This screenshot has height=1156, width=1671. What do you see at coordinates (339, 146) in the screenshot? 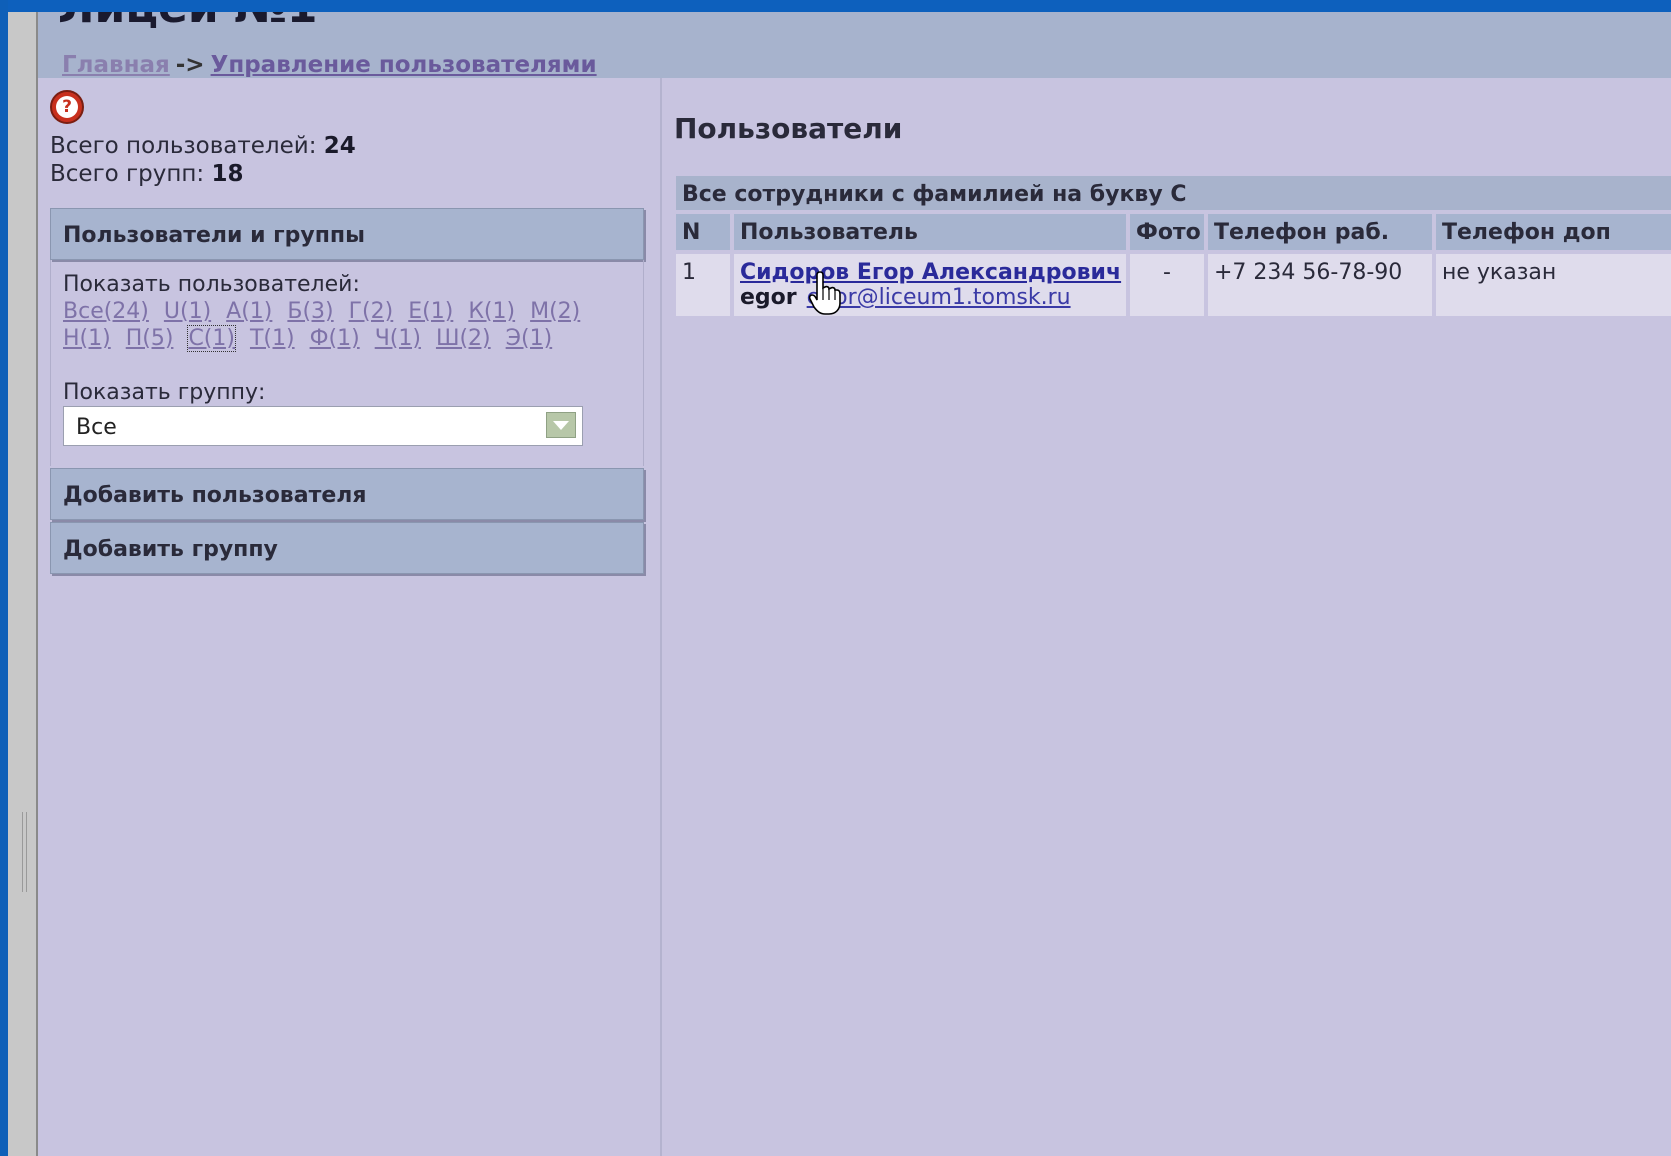
I see `users-count-value: 24` at bounding box center [339, 146].